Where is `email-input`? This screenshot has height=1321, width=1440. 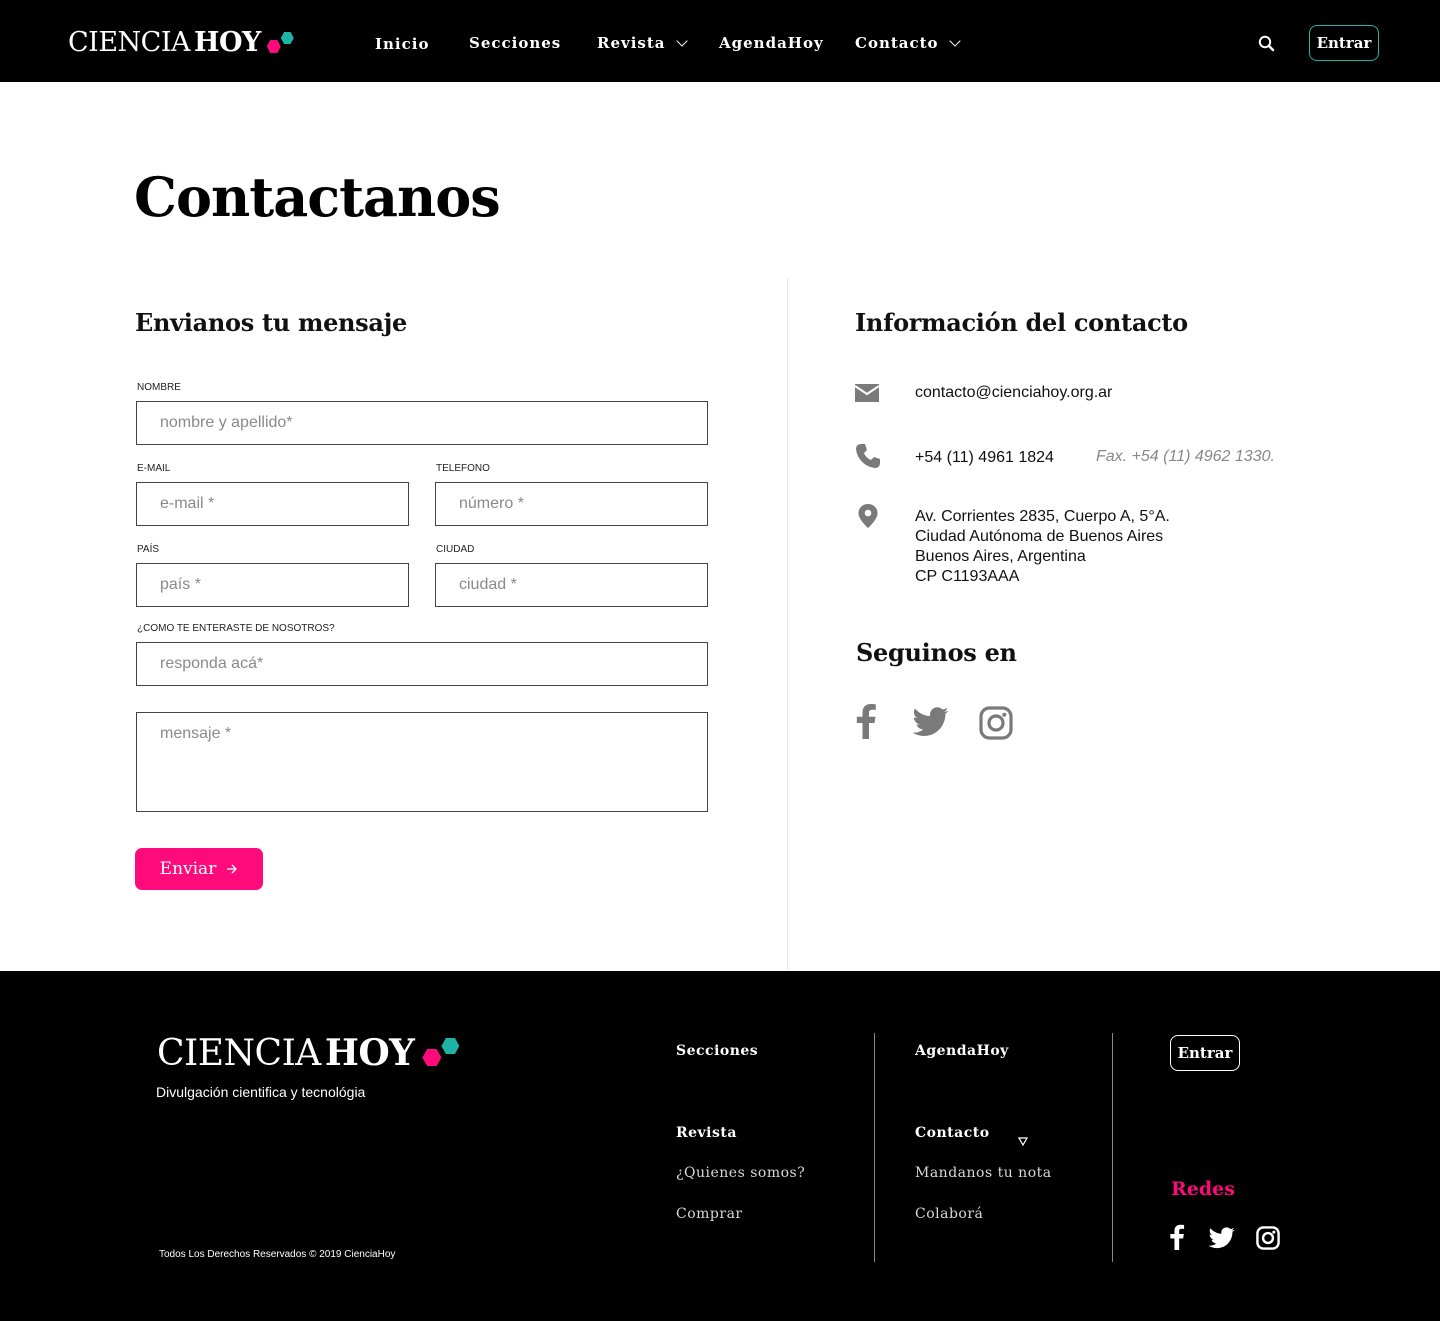
email-input is located at coordinates (272, 504).